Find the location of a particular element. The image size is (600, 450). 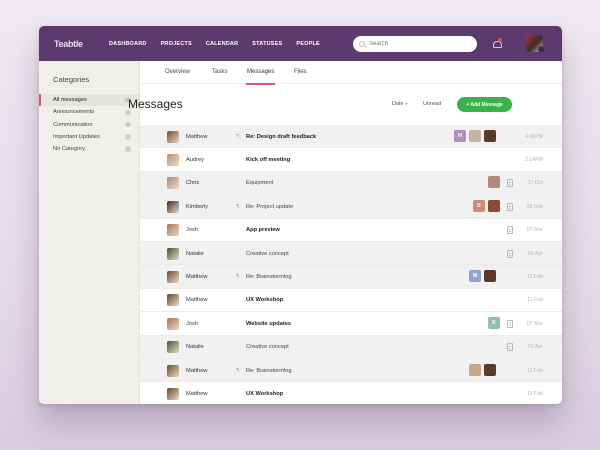

sender-name: Natalie is located at coordinates (195, 253).